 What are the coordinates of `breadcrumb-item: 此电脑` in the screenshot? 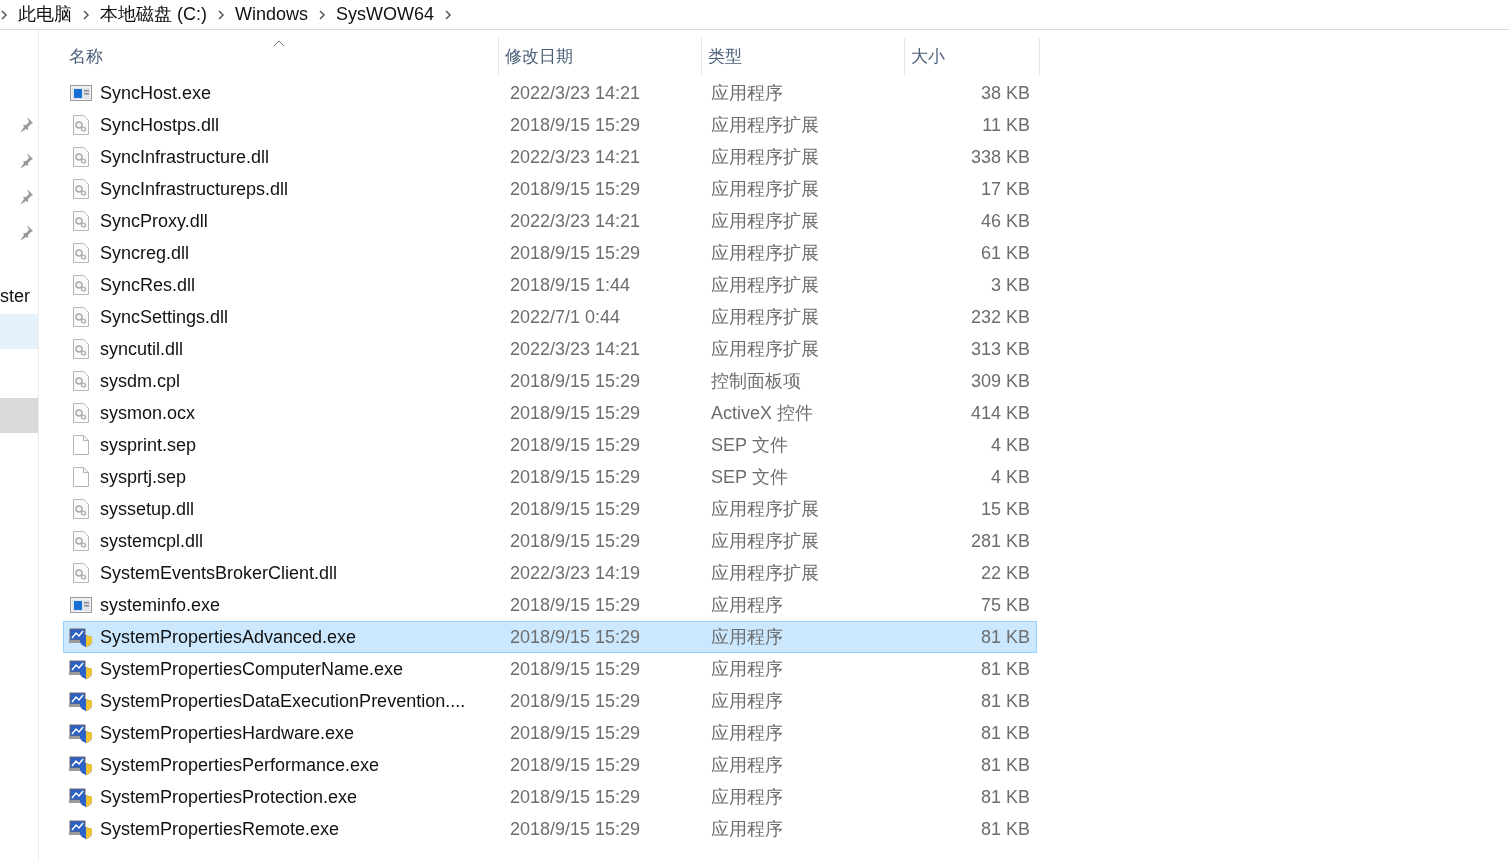 It's located at (45, 14).